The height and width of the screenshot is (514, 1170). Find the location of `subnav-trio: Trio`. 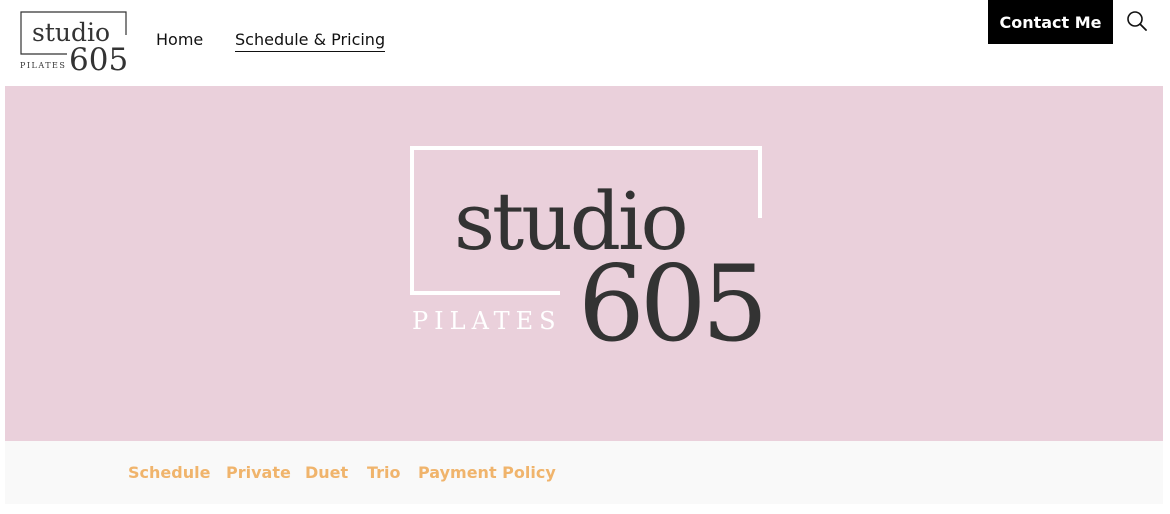

subnav-trio: Trio is located at coordinates (384, 472).